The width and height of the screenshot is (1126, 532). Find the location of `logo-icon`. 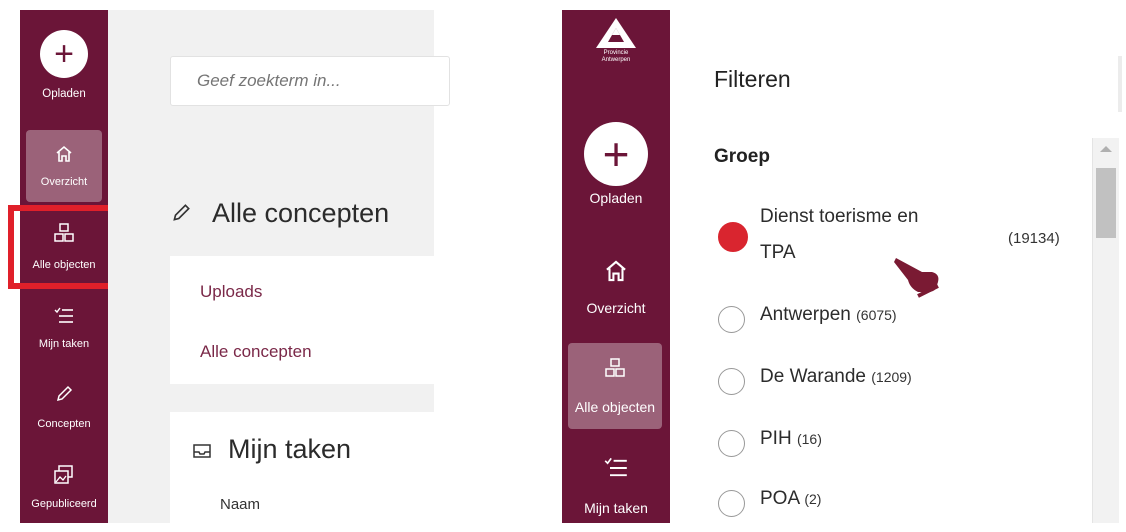

logo-icon is located at coordinates (616, 33).